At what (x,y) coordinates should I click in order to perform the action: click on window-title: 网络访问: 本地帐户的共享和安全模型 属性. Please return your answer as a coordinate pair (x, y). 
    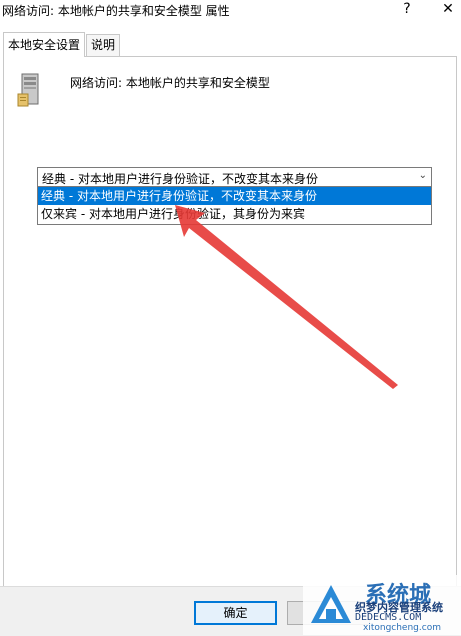
    Looking at the image, I should click on (116, 11).